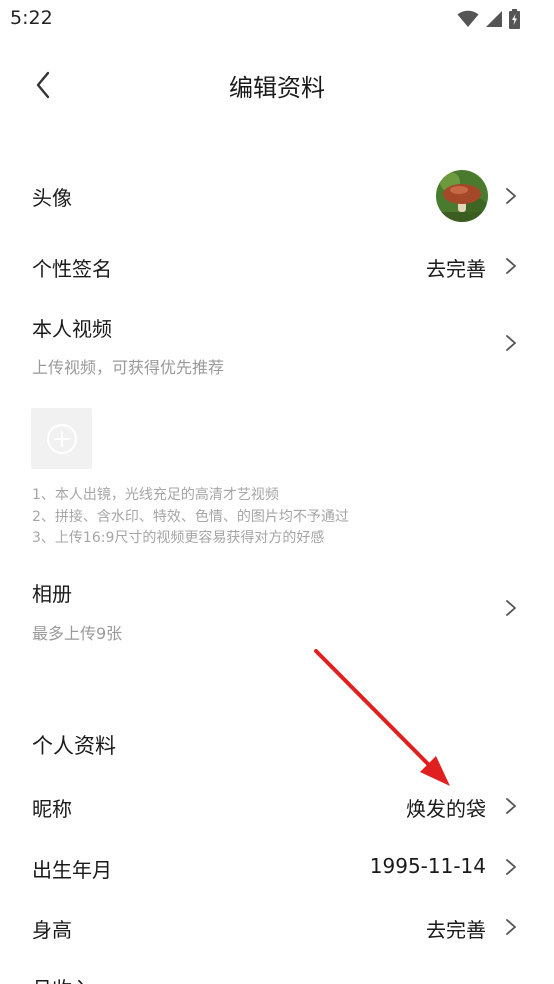 The image size is (554, 984). What do you see at coordinates (277, 973) in the screenshot?
I see `income-row: 月收入` at bounding box center [277, 973].